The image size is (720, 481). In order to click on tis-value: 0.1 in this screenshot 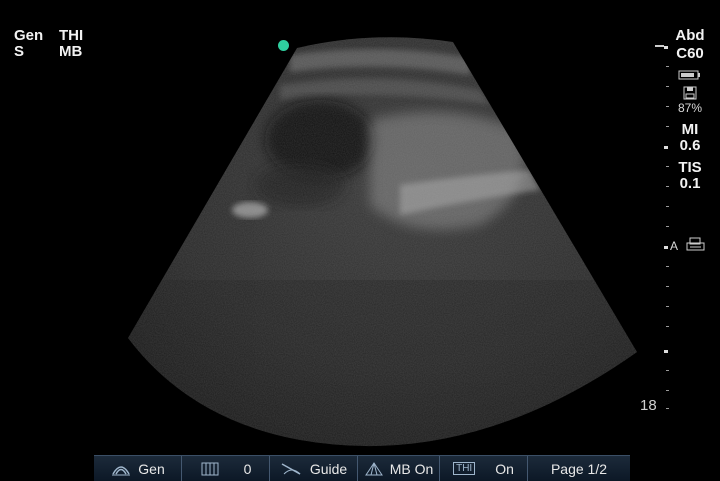, I will do `click(690, 183)`.